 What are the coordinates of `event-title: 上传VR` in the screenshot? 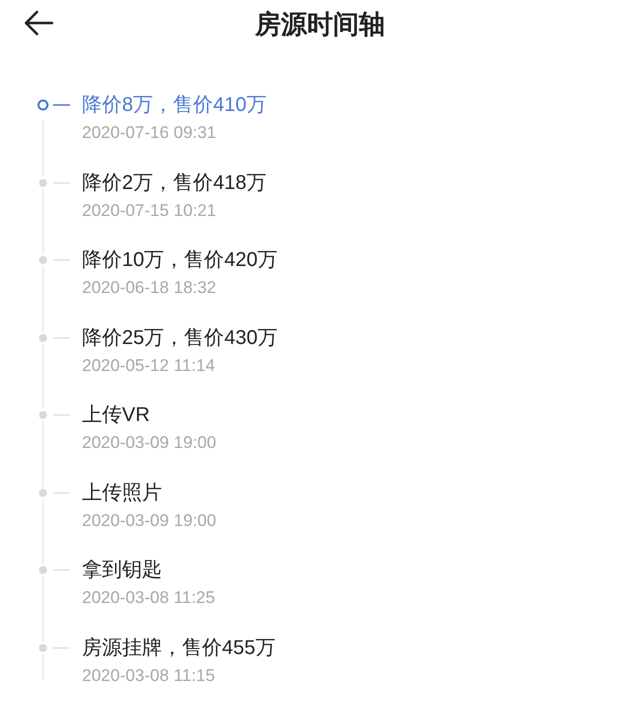 It's located at (116, 415).